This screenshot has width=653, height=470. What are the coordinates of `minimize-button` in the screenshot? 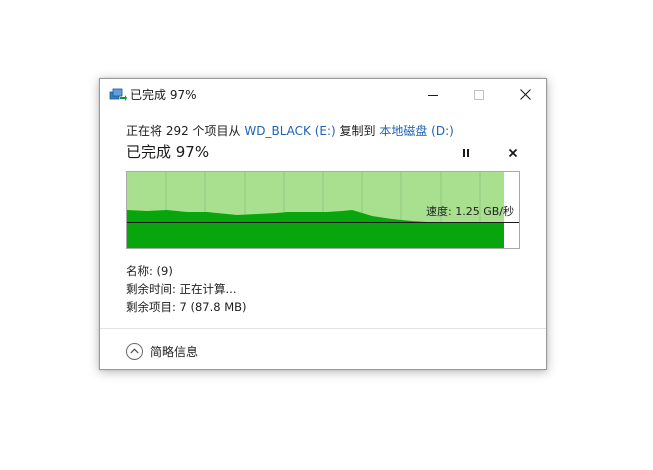 It's located at (433, 94).